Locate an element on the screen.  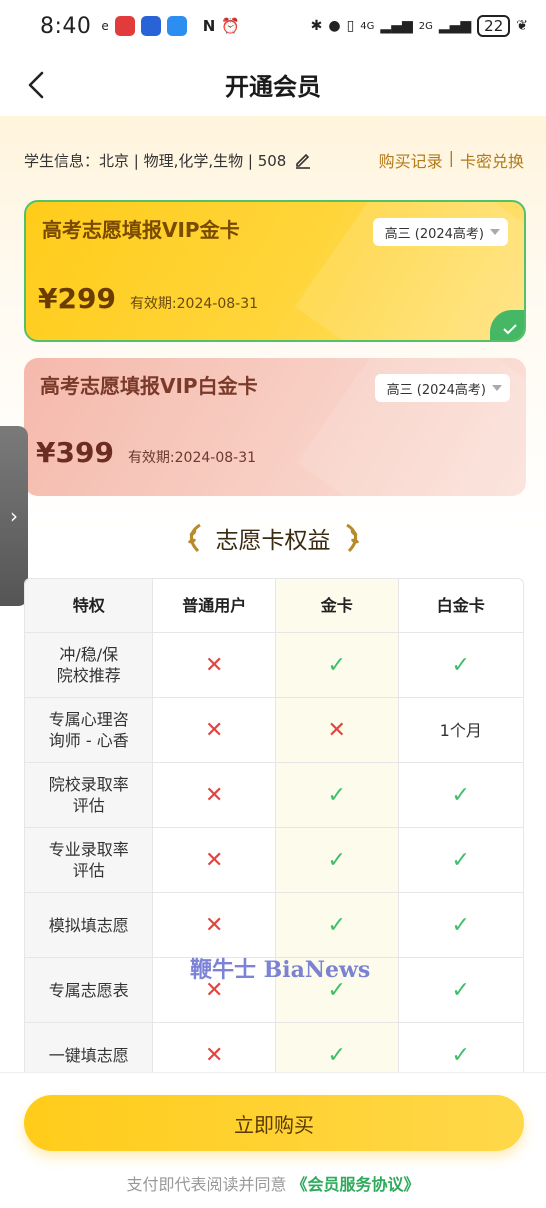
watermark: 鞭牛士 BiaNews is located at coordinates (280, 970).